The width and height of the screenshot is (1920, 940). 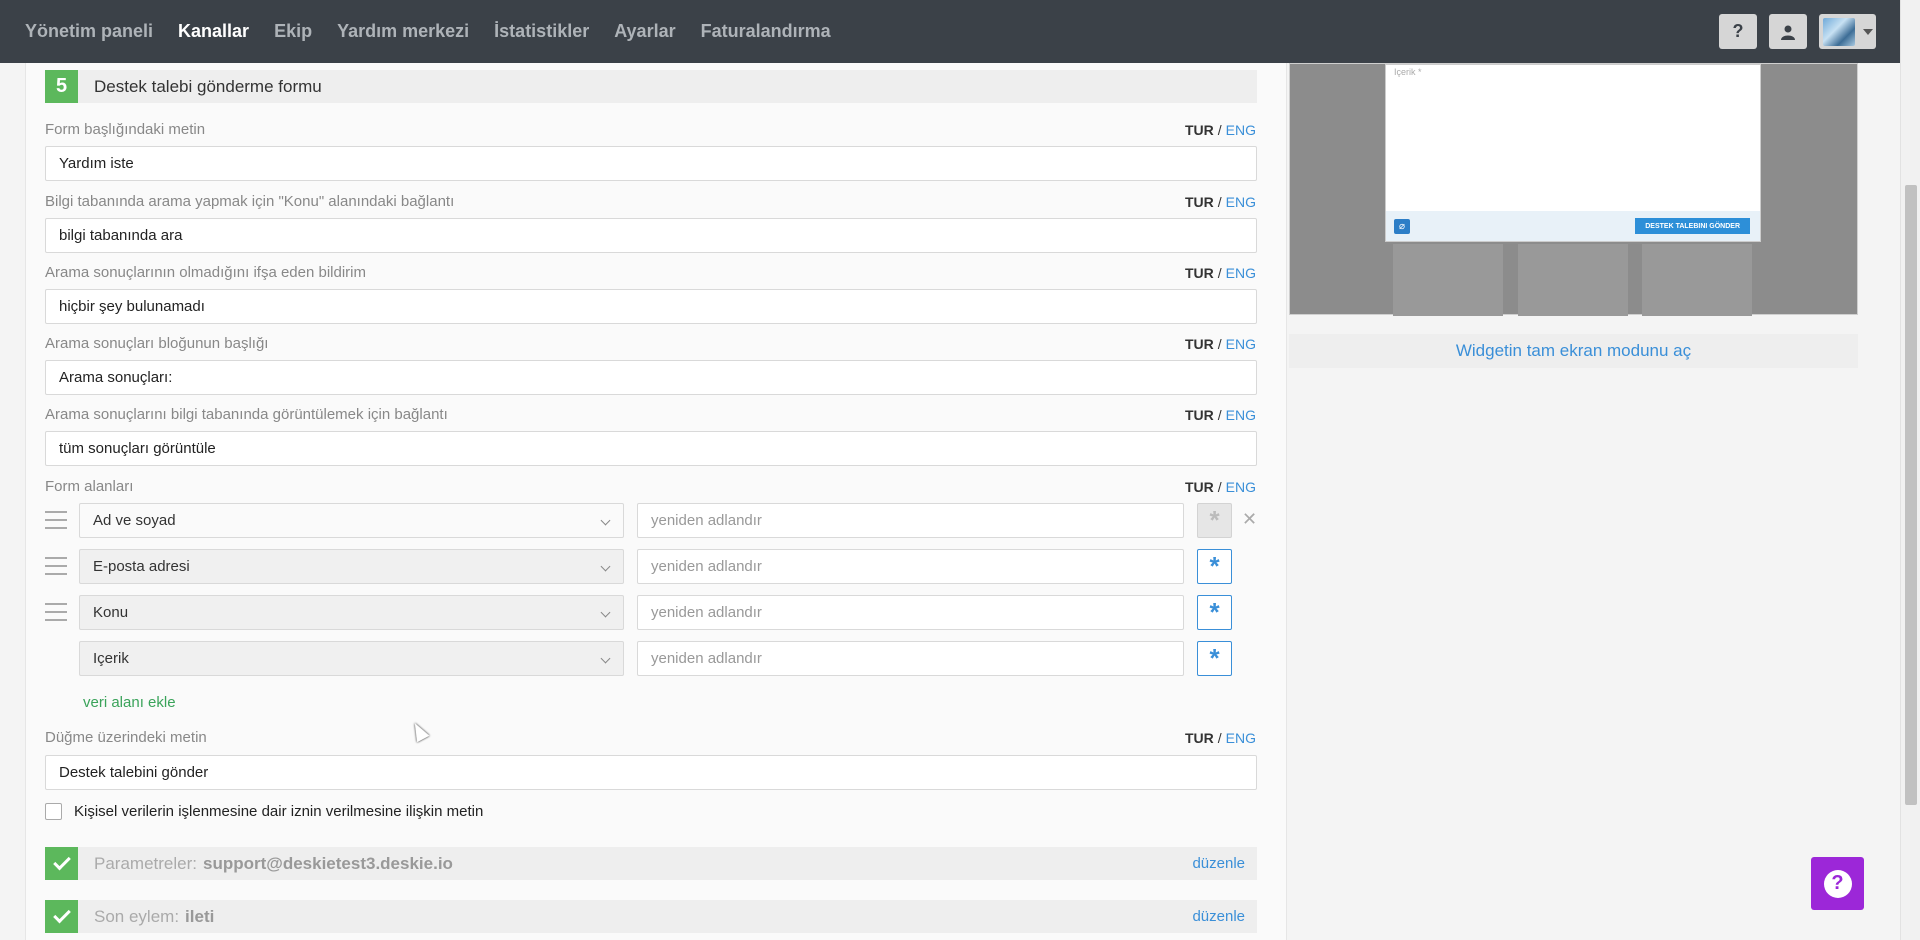 What do you see at coordinates (157, 343) in the screenshot?
I see `field-label-results-block-title: Arama sonuçları bloğunun başlığı` at bounding box center [157, 343].